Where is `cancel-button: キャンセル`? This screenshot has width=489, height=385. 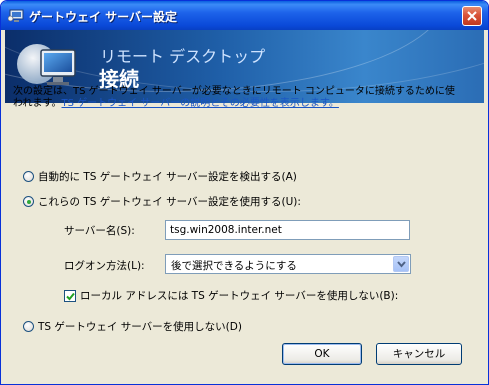 cancel-button: キャンセル is located at coordinates (419, 354).